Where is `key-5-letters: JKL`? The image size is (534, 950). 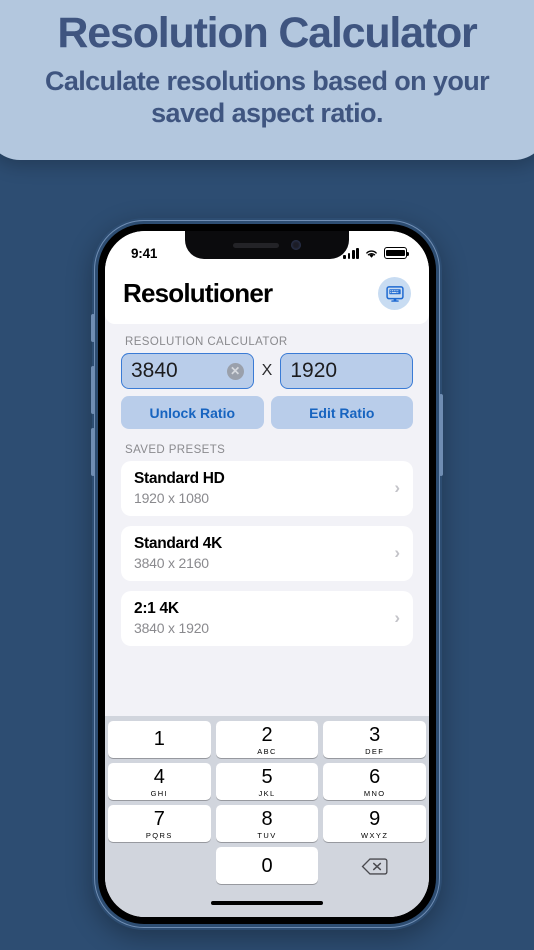
key-5-letters: JKL is located at coordinates (267, 793).